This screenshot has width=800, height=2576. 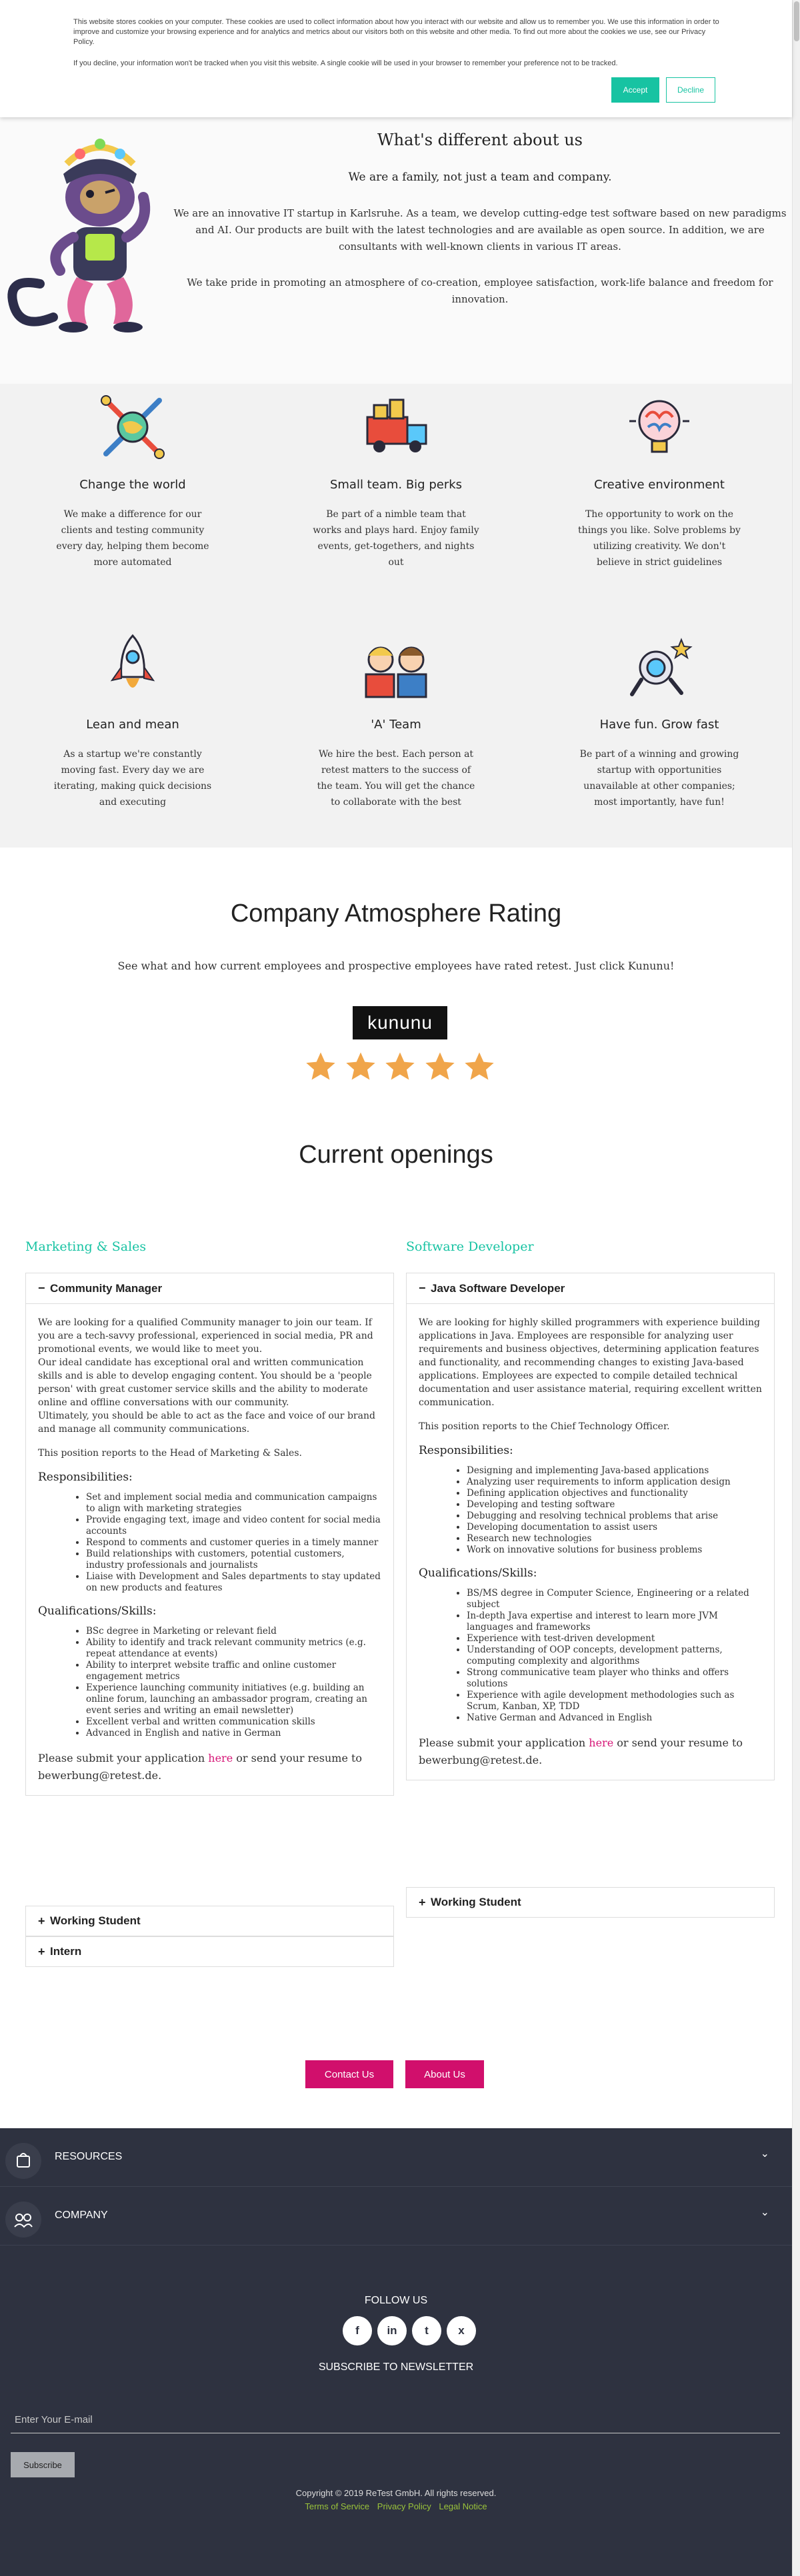 What do you see at coordinates (396, 672) in the screenshot?
I see `team-icon` at bounding box center [396, 672].